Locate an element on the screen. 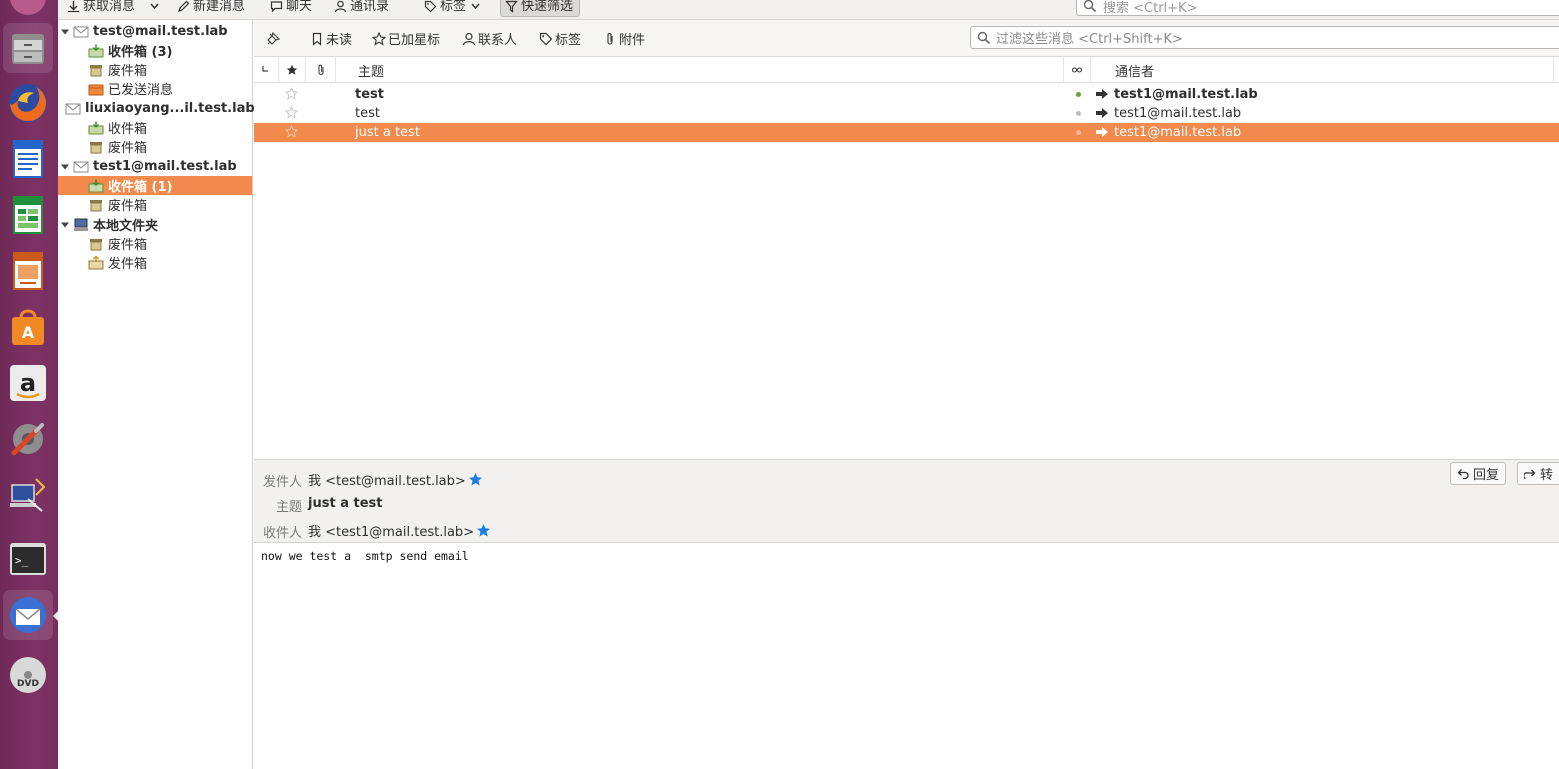 The image size is (1559, 769). subject-value: just a test is located at coordinates (345, 503).